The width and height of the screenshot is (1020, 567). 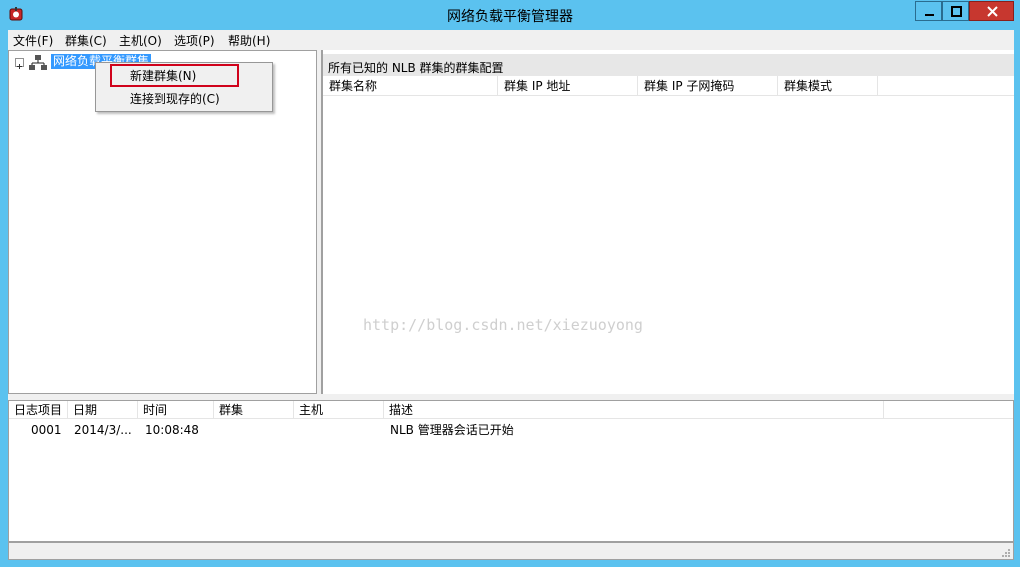 I want to click on cluster-columns-header: 群集名称 群集 IP 地址 群集 IP 子网掩码 群集模式, so click(x=668, y=86).